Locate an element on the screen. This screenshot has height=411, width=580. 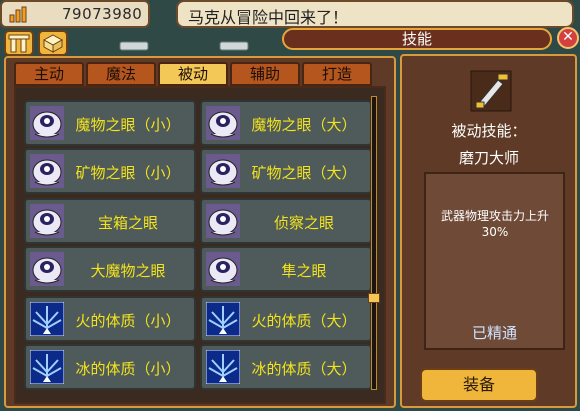
tab-magic: 魔法 is located at coordinates (121, 74).